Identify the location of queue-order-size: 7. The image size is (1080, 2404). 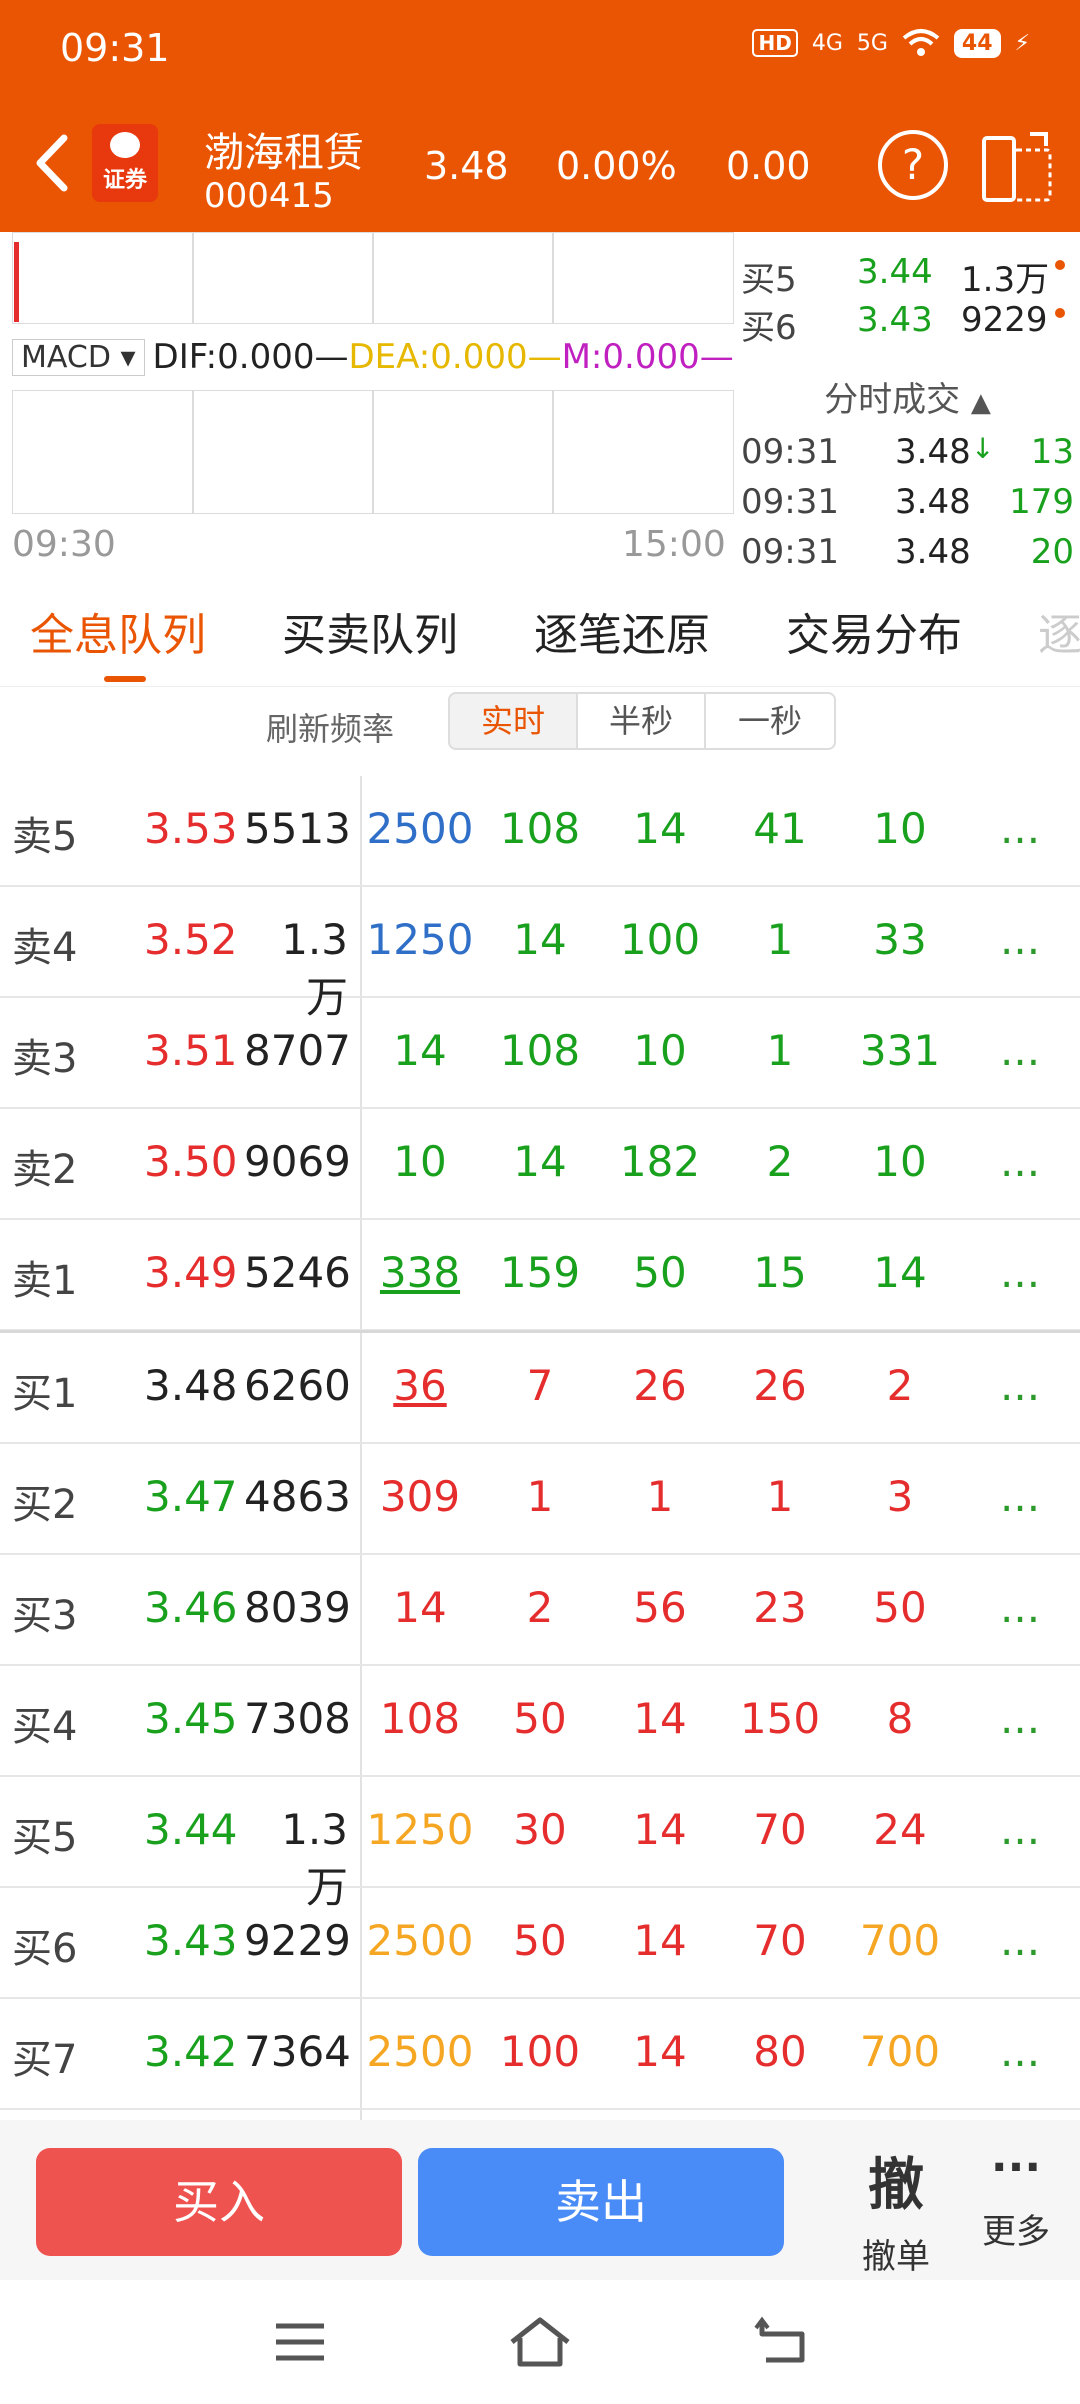
(540, 1385).